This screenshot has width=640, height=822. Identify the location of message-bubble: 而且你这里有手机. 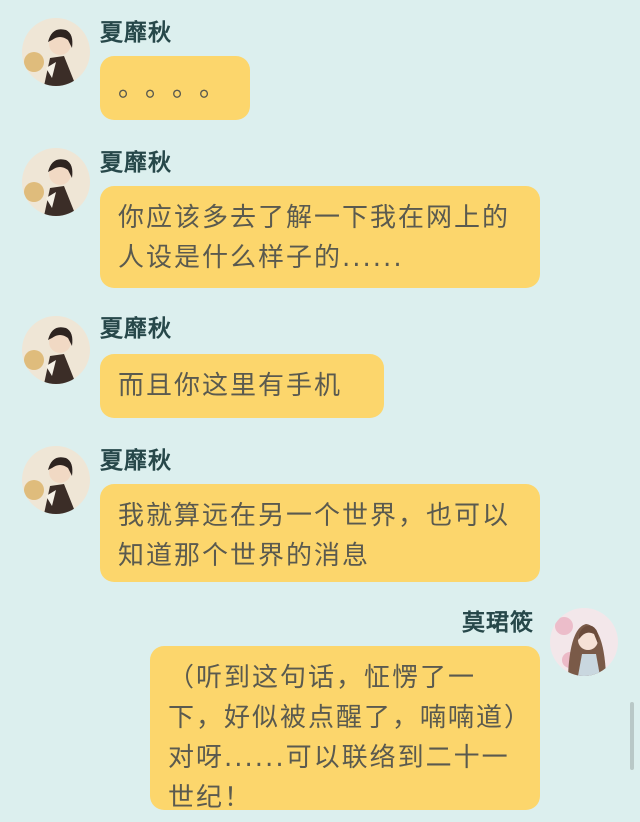
(242, 386).